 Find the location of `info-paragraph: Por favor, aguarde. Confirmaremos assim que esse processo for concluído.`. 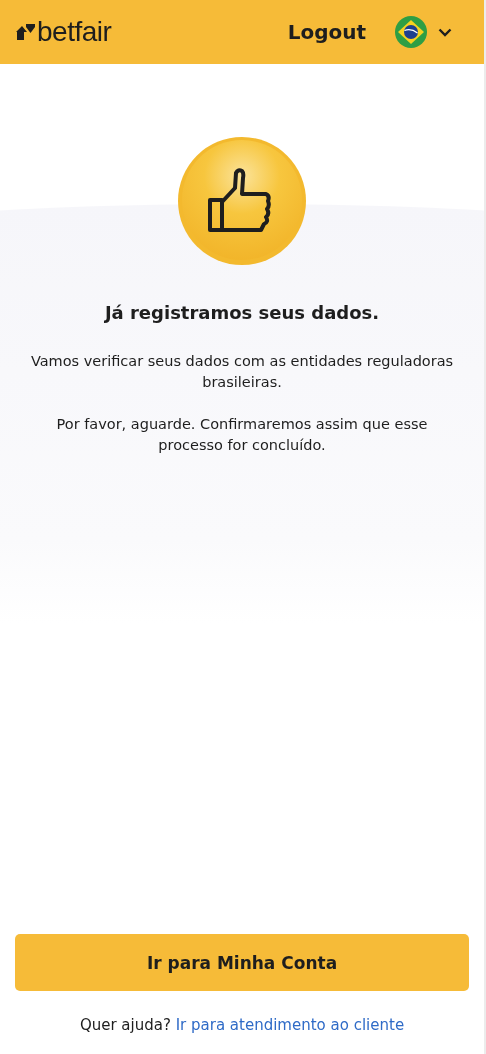

info-paragraph: Por favor, aguarde. Confirmaremos assim que esse processo for concluído. is located at coordinates (242, 435).